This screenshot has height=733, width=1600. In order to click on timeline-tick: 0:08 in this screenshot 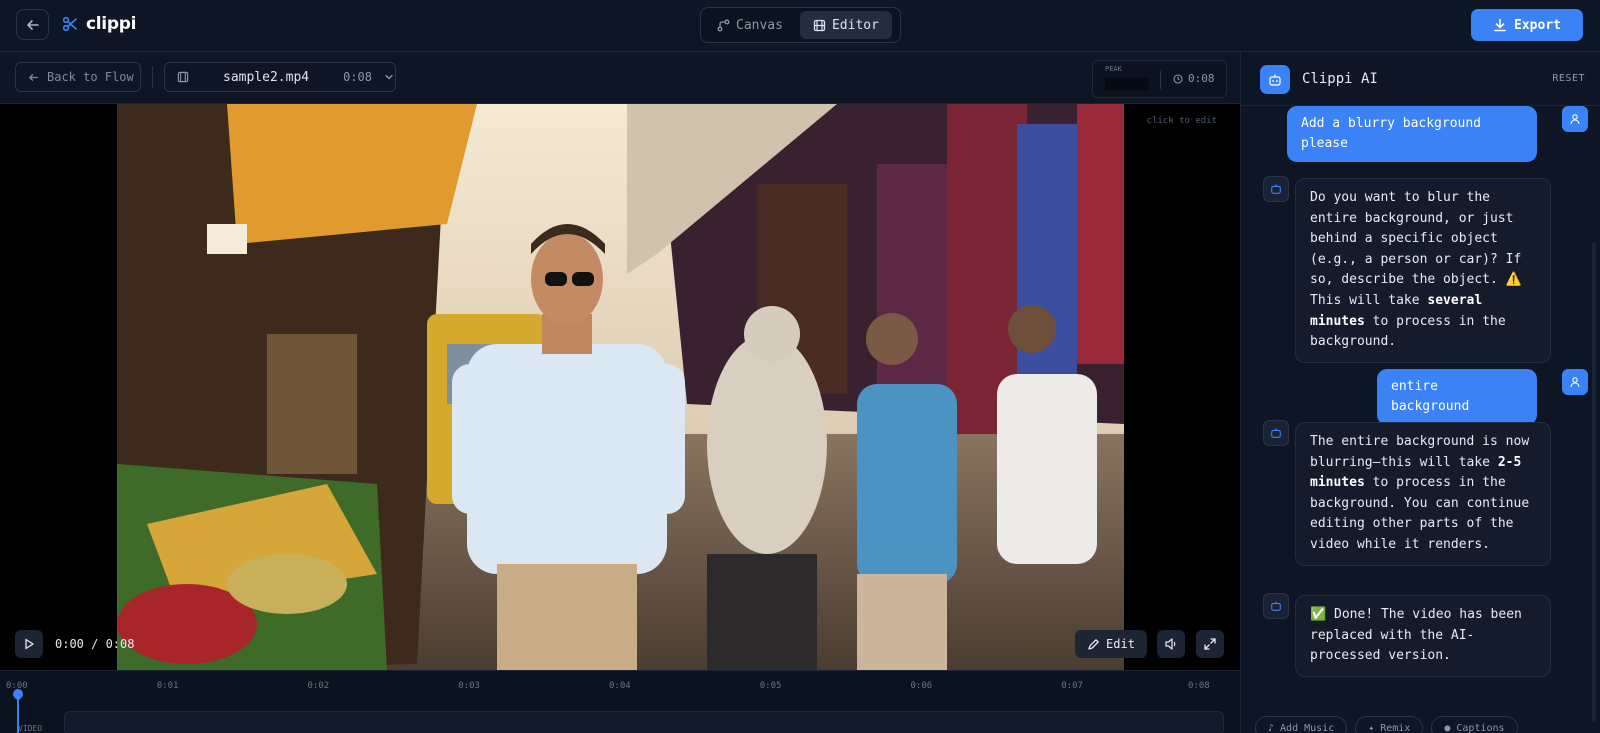, I will do `click(1199, 686)`.